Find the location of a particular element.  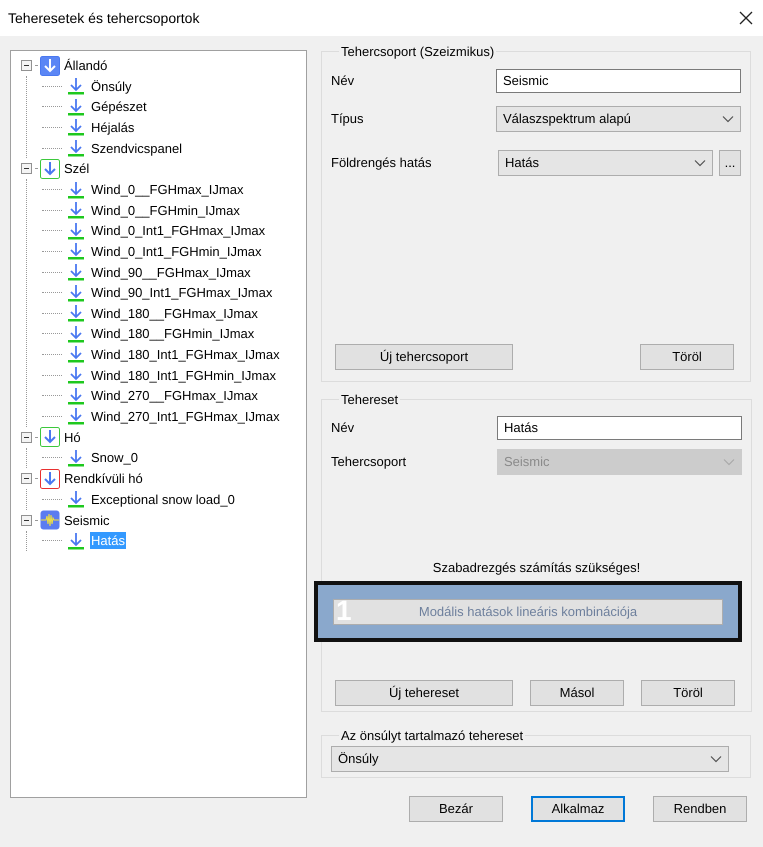

text-field: Hatás is located at coordinates (619, 428).